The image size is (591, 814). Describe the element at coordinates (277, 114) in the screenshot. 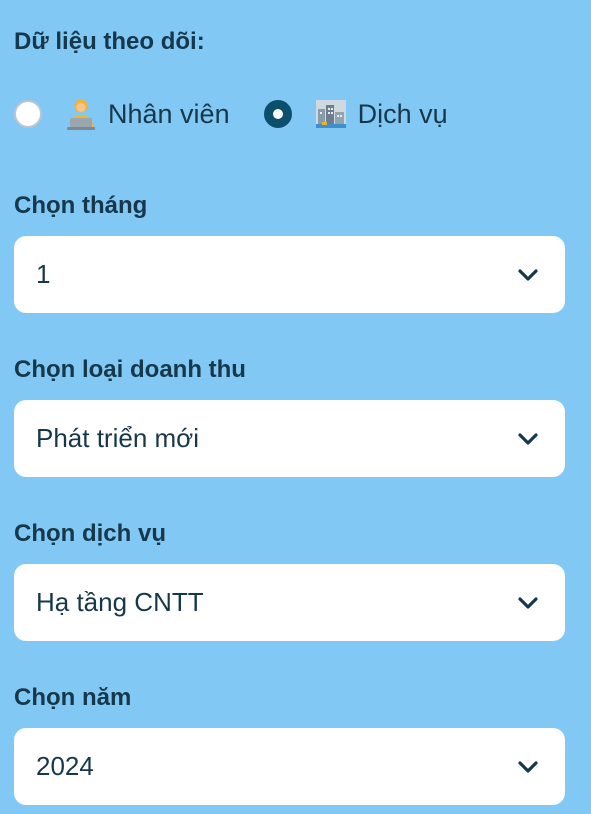

I see `radio-service` at that location.